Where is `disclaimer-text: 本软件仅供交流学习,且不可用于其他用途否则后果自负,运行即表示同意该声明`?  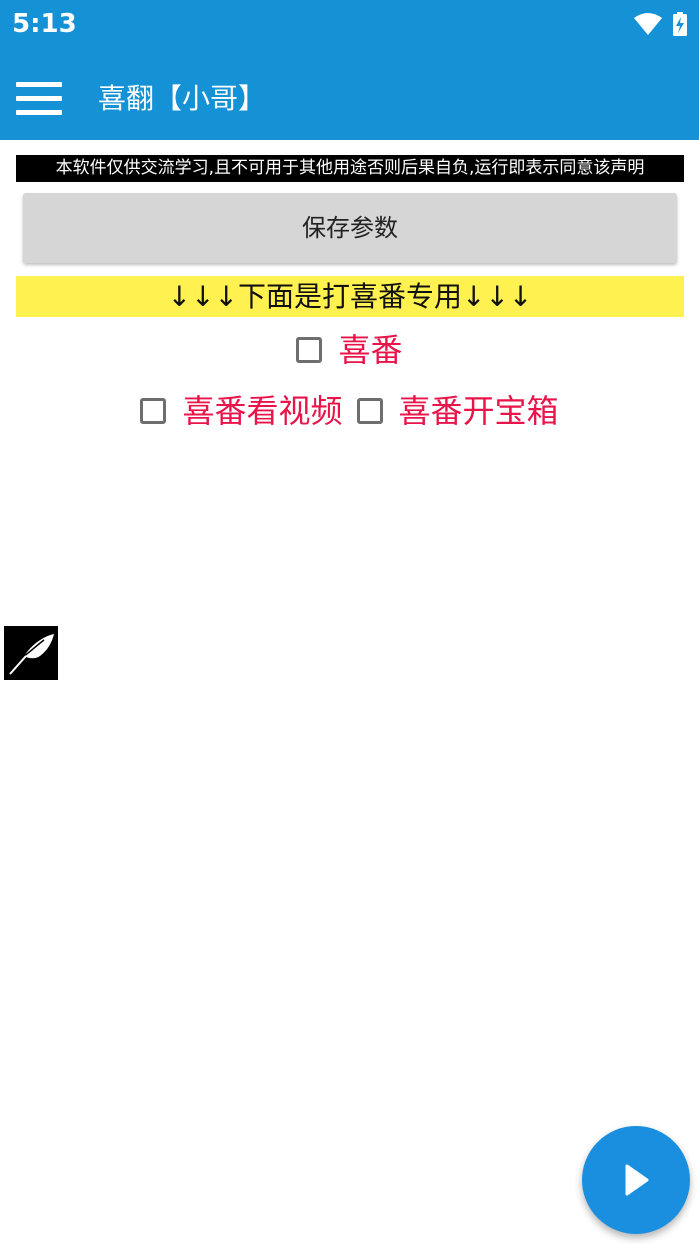 disclaimer-text: 本软件仅供交流学习,且不可用于其他用途否则后果自负,运行即表示同意该声明 is located at coordinates (350, 168).